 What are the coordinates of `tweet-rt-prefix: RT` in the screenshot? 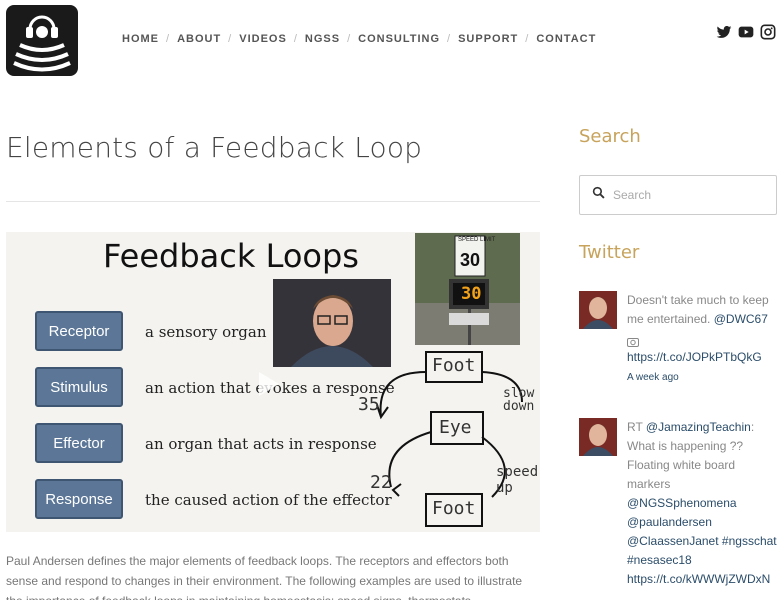 It's located at (636, 427).